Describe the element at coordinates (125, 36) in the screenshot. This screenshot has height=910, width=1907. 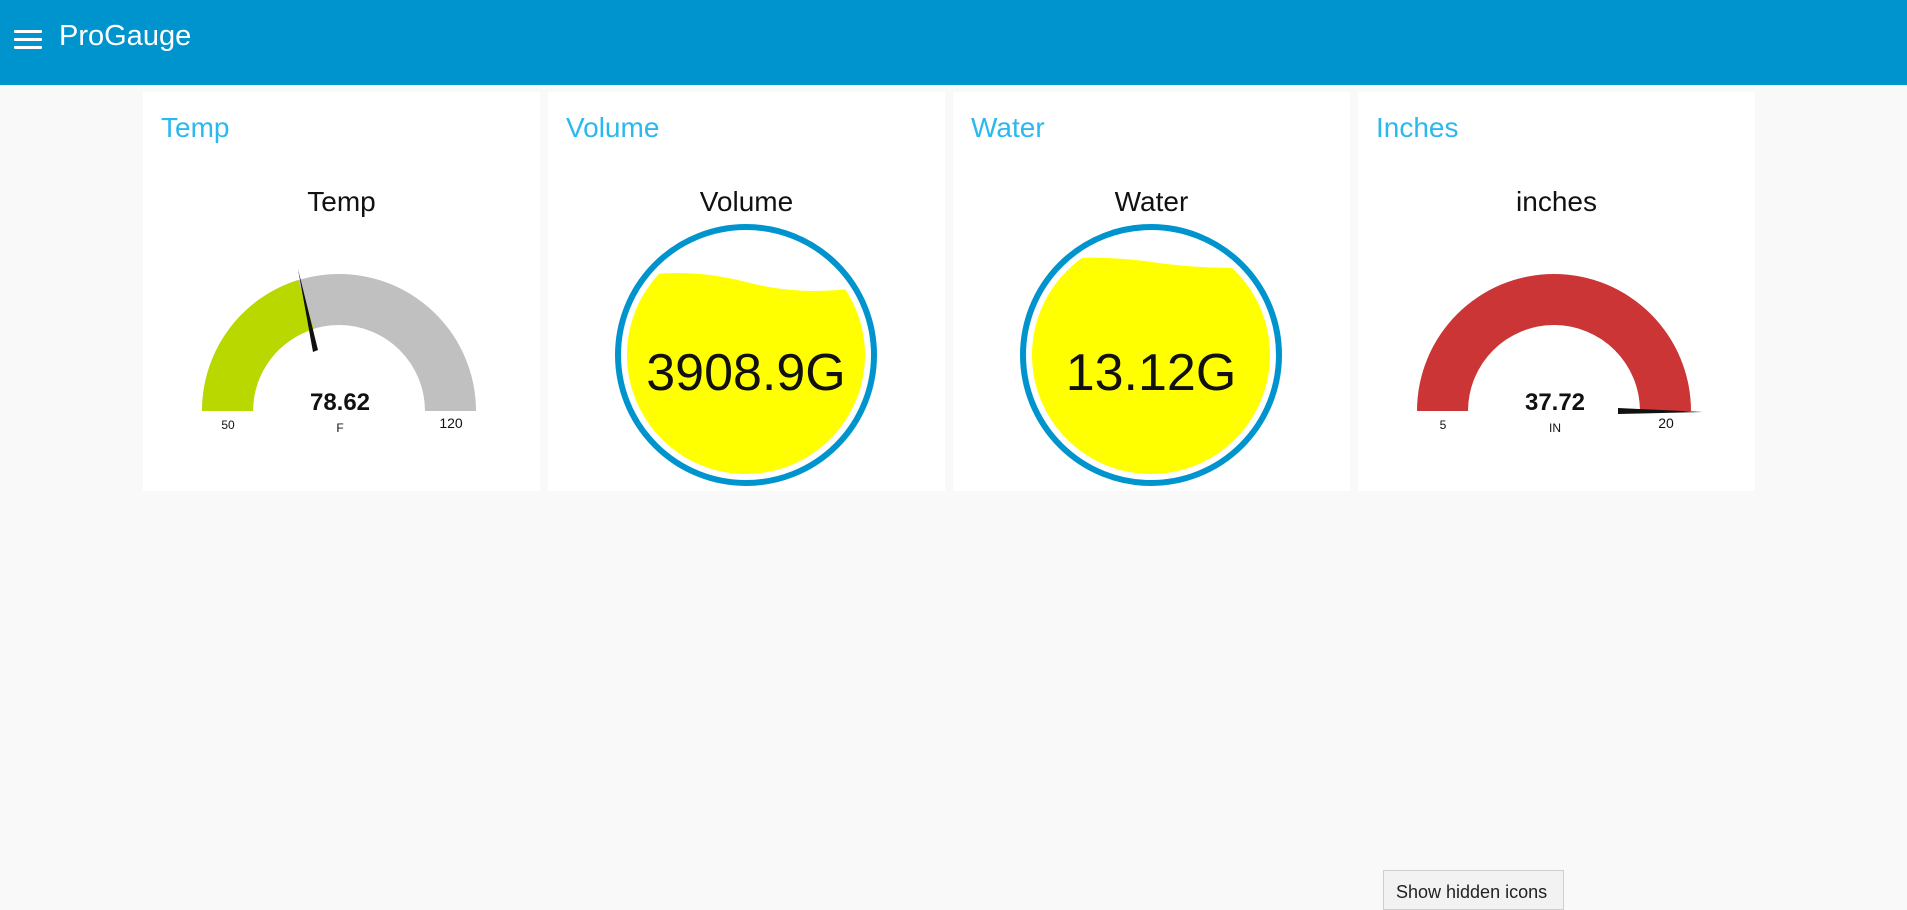
I see `app-title: ProGauge` at that location.